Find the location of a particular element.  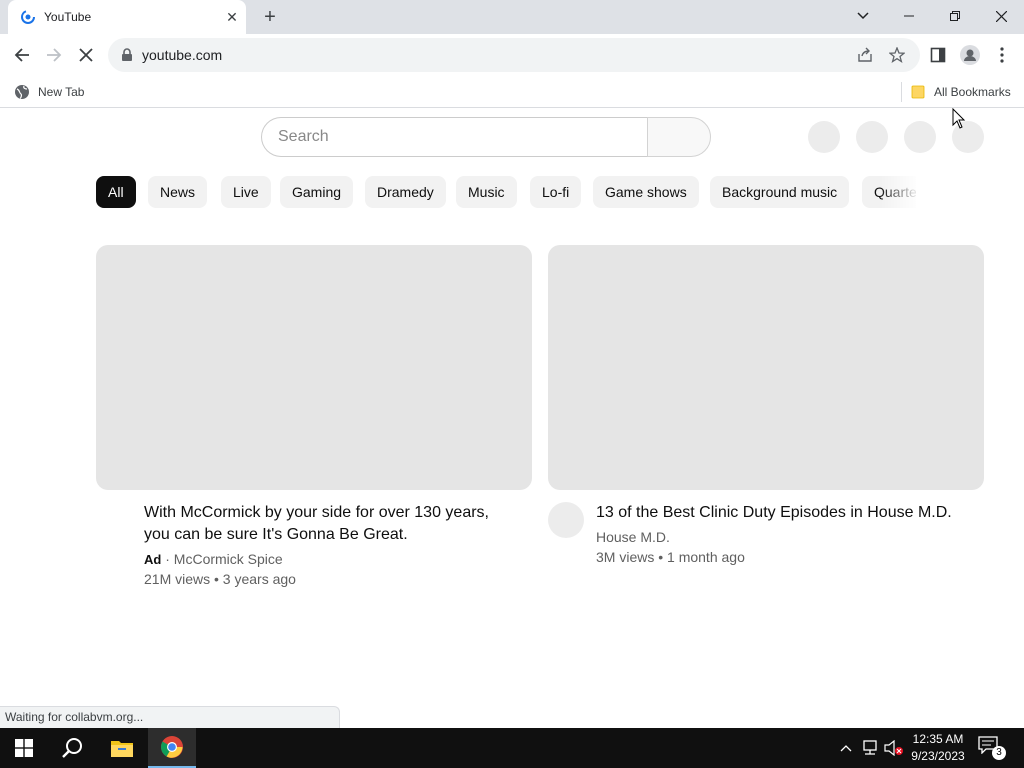

stop-button is located at coordinates (86, 55).